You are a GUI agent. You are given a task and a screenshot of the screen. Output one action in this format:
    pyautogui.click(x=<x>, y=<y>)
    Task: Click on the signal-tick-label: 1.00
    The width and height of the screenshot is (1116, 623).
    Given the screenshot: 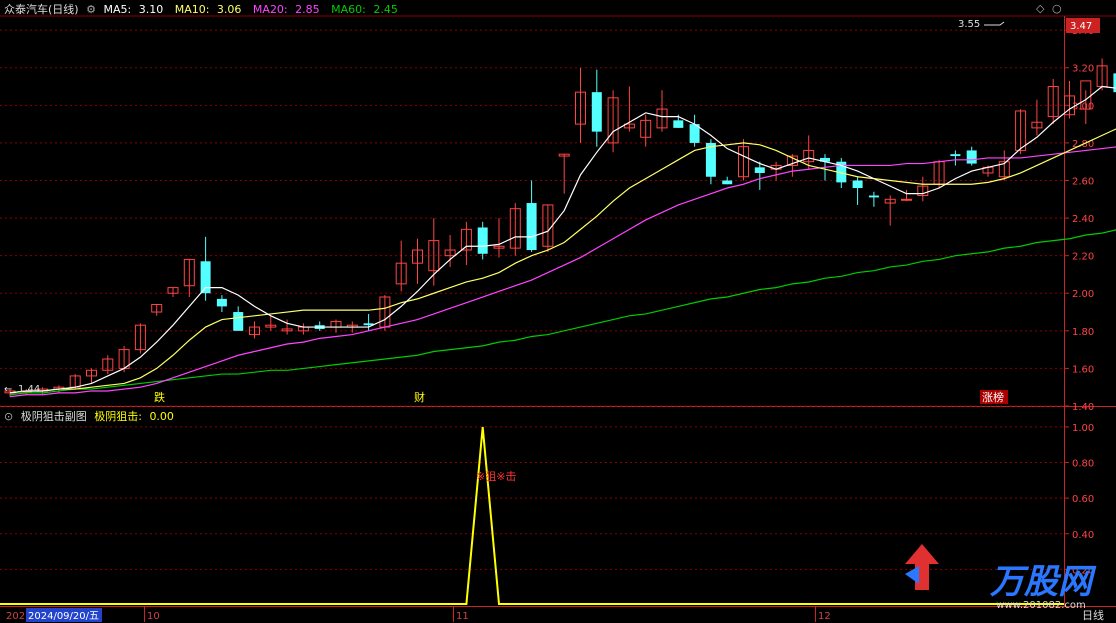 What is the action you would take?
    pyautogui.click(x=1083, y=428)
    